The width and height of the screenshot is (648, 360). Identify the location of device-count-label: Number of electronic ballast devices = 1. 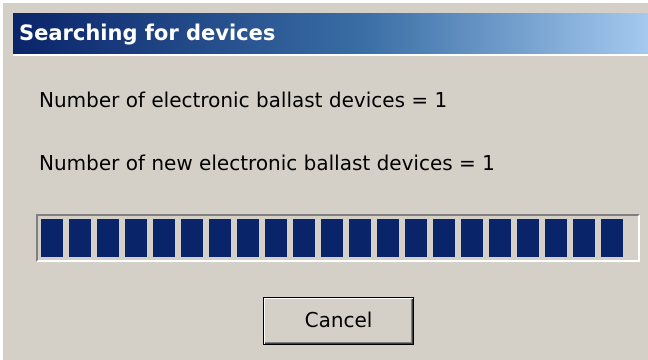
(243, 100).